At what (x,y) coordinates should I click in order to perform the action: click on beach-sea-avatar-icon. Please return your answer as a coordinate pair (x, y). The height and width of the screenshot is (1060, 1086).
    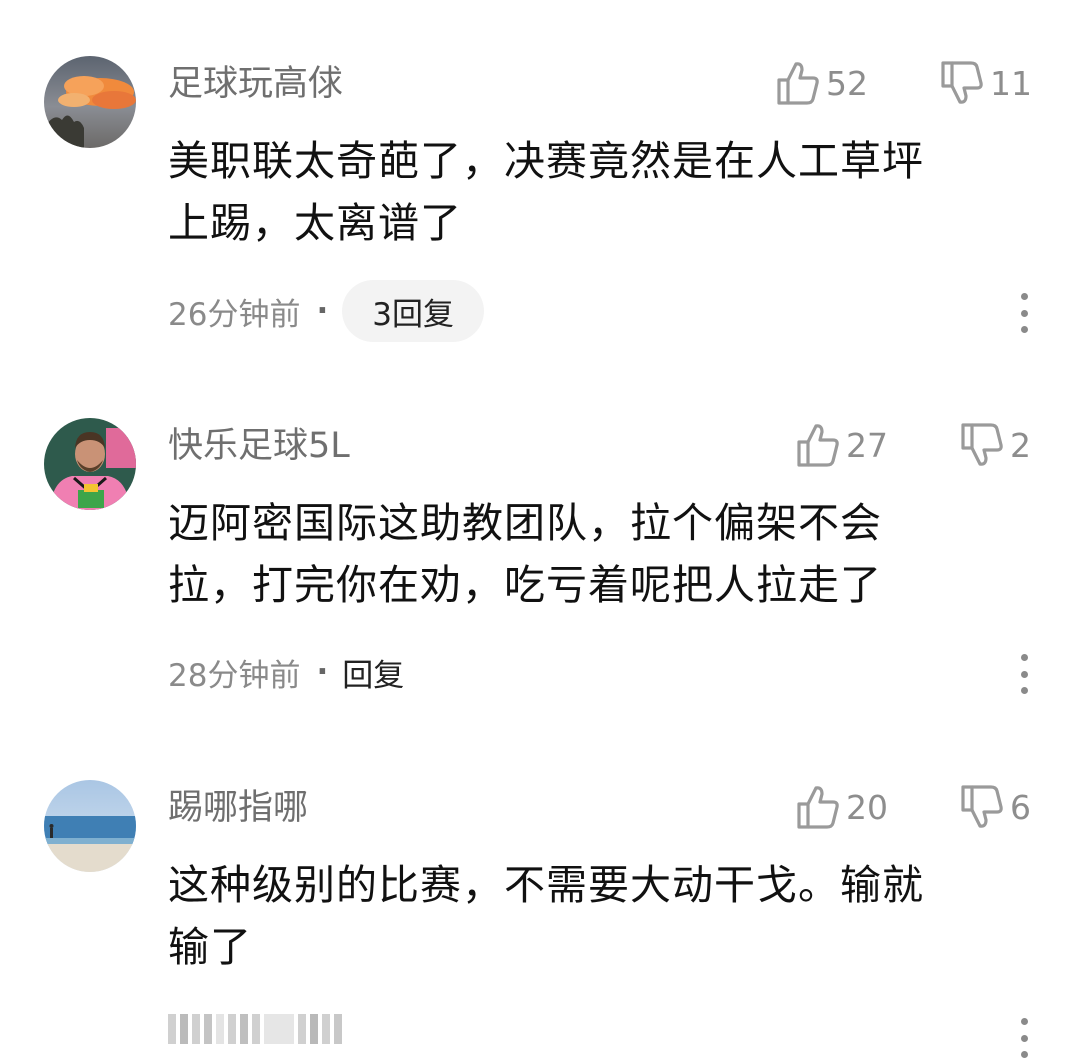
    Looking at the image, I should click on (90, 826).